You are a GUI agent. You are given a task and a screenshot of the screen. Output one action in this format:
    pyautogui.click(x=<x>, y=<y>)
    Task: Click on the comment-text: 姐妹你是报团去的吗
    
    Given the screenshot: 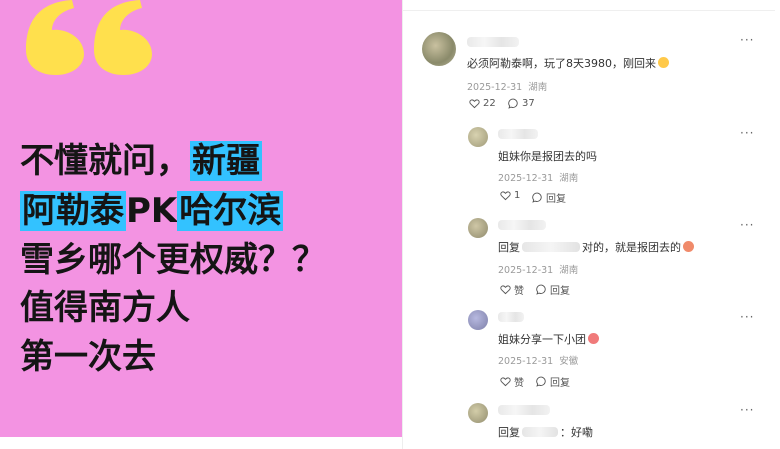 What is the action you would take?
    pyautogui.click(x=547, y=156)
    